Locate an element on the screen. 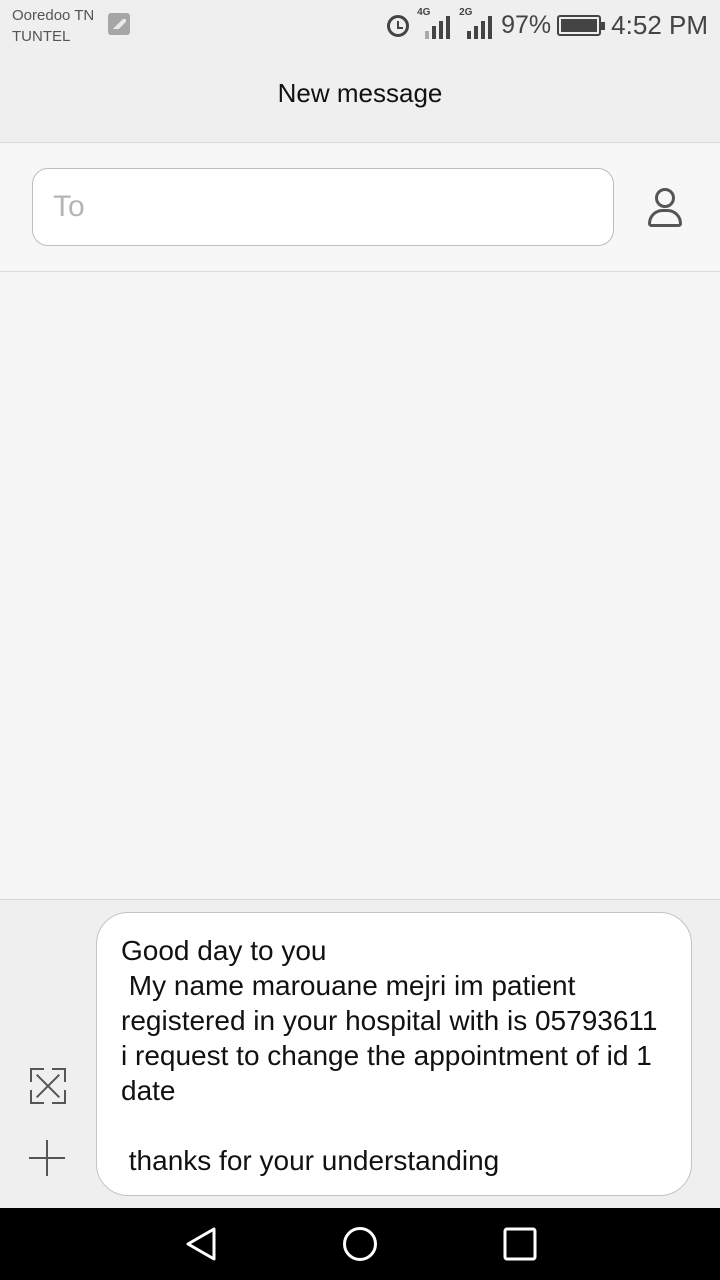 Image resolution: width=720 pixels, height=1280 pixels. clock: 4:52 PM is located at coordinates (659, 24).